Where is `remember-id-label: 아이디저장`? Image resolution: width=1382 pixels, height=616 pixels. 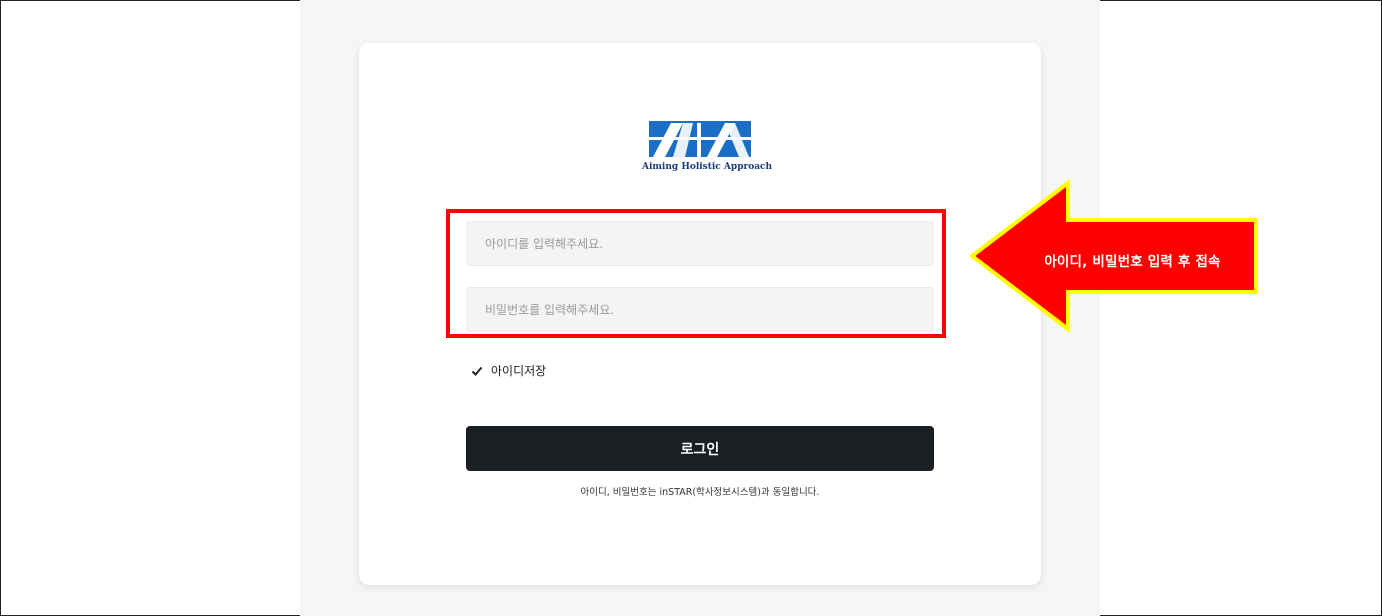
remember-id-label: 아이디저장 is located at coordinates (519, 371).